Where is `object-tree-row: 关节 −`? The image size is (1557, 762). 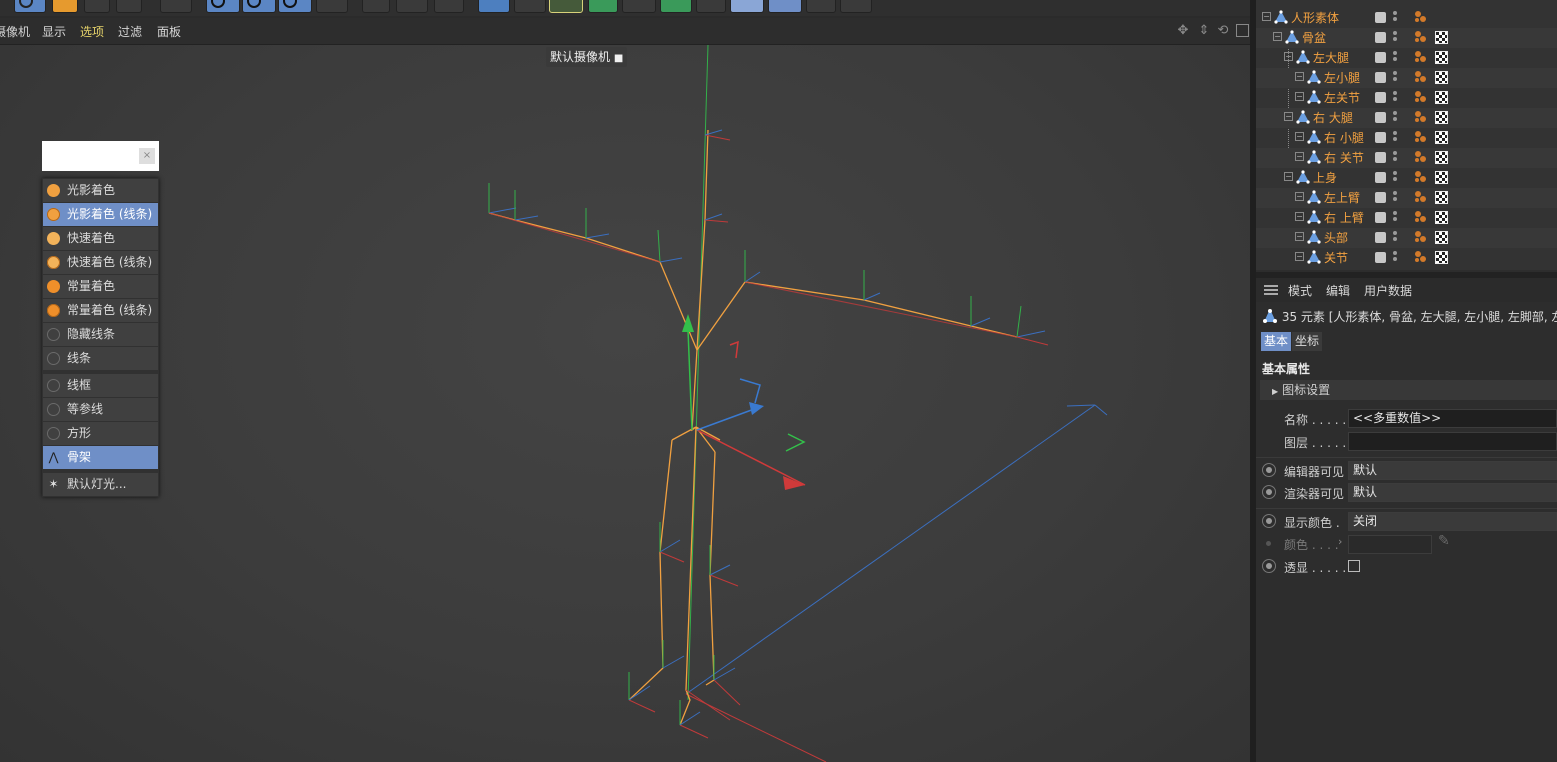 object-tree-row: 关节 − is located at coordinates (1406, 258).